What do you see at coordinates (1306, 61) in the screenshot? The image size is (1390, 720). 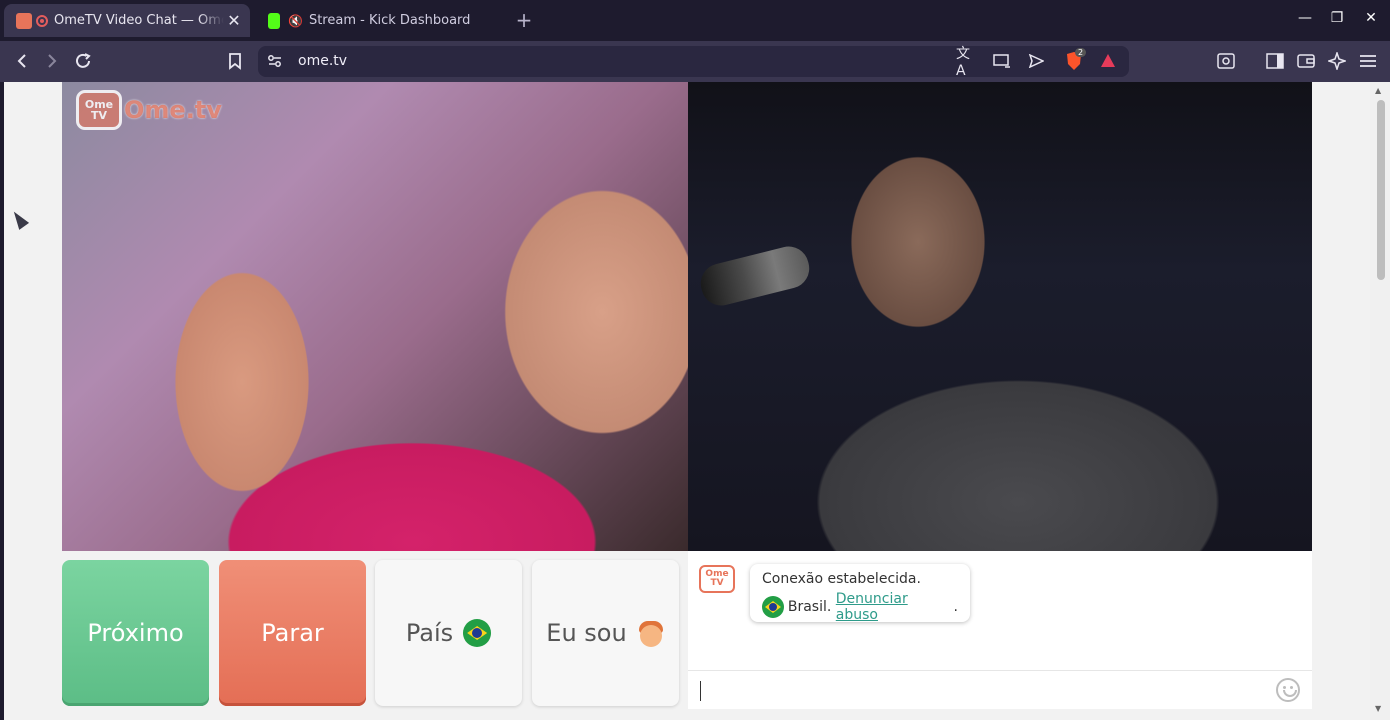 I see `wallet-icon` at bounding box center [1306, 61].